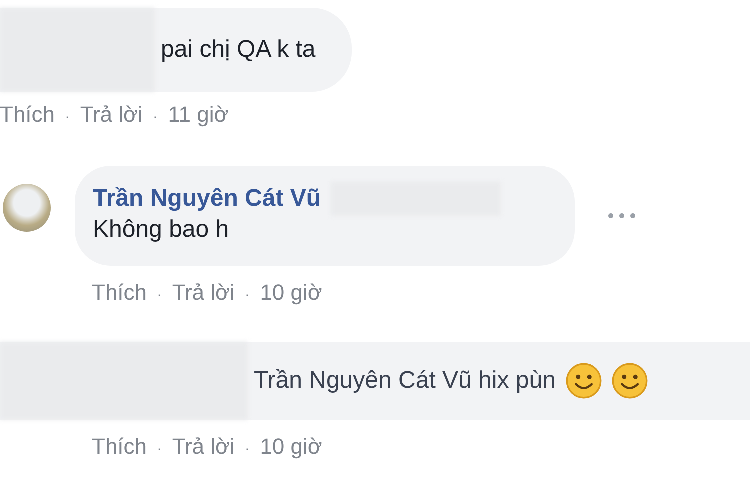 The image size is (750, 500). I want to click on comment-text: Không bao h, so click(161, 230).